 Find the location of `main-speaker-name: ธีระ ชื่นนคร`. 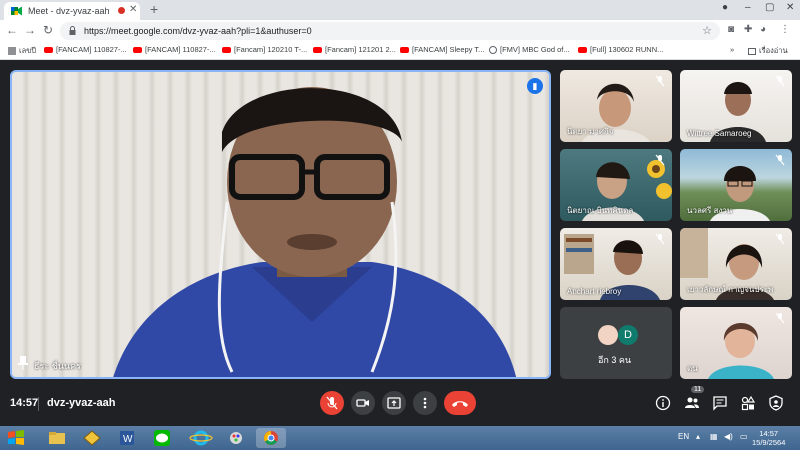

main-speaker-name: ธีระ ชื่นนคร is located at coordinates (57, 366).